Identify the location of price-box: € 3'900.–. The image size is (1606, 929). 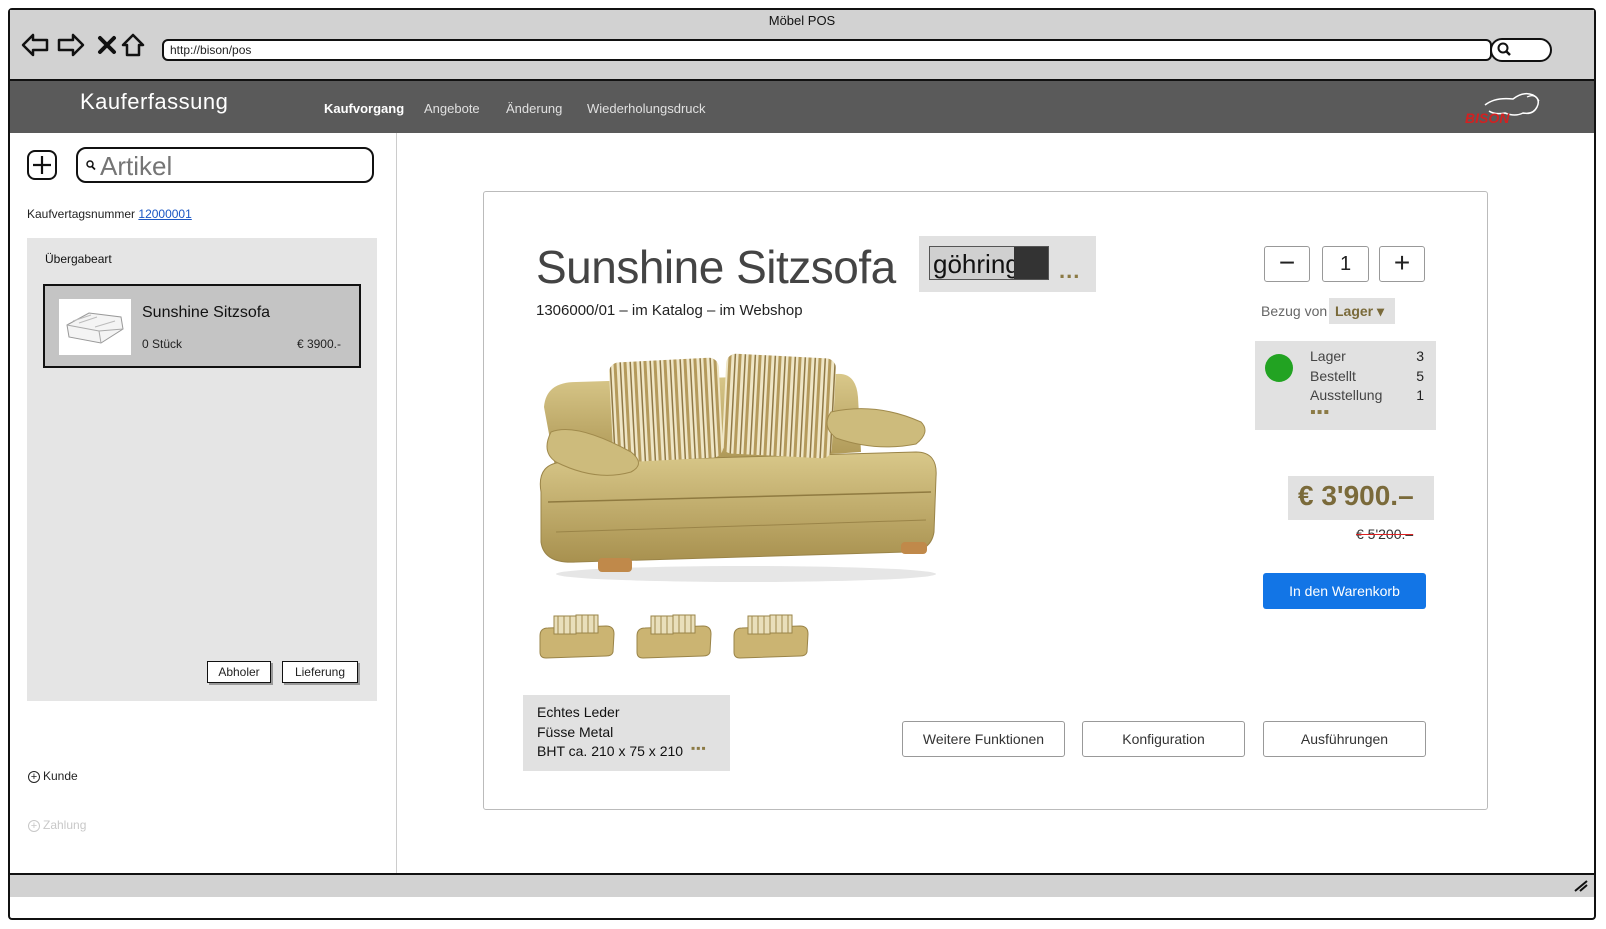
(1361, 498).